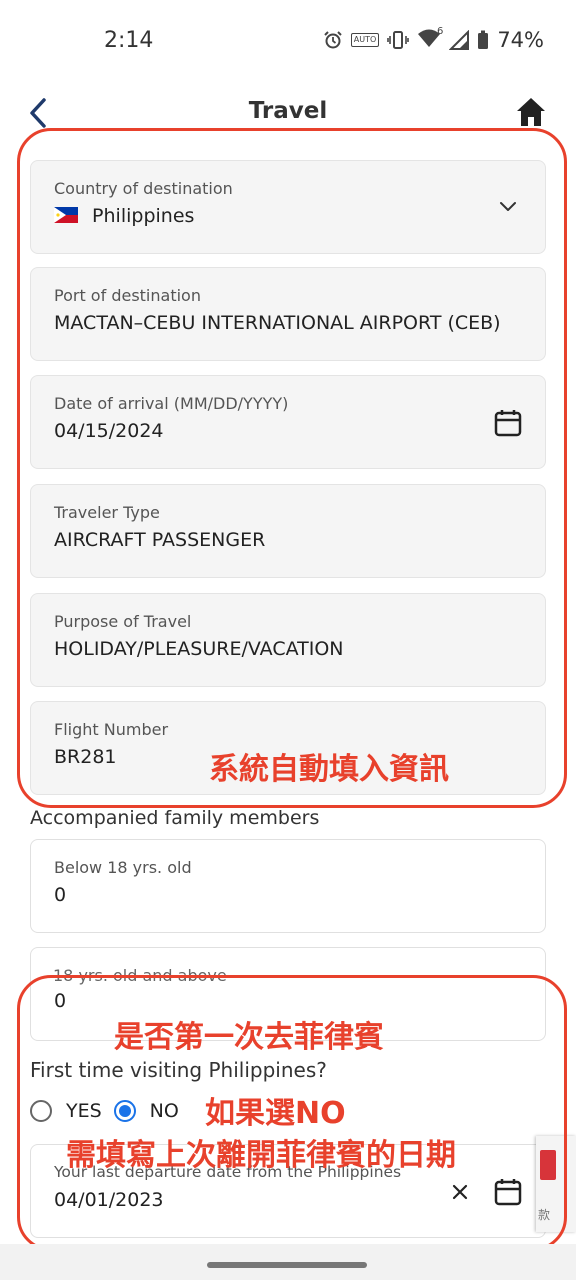  I want to click on purpose-label: Purpose of Travel, so click(123, 621).